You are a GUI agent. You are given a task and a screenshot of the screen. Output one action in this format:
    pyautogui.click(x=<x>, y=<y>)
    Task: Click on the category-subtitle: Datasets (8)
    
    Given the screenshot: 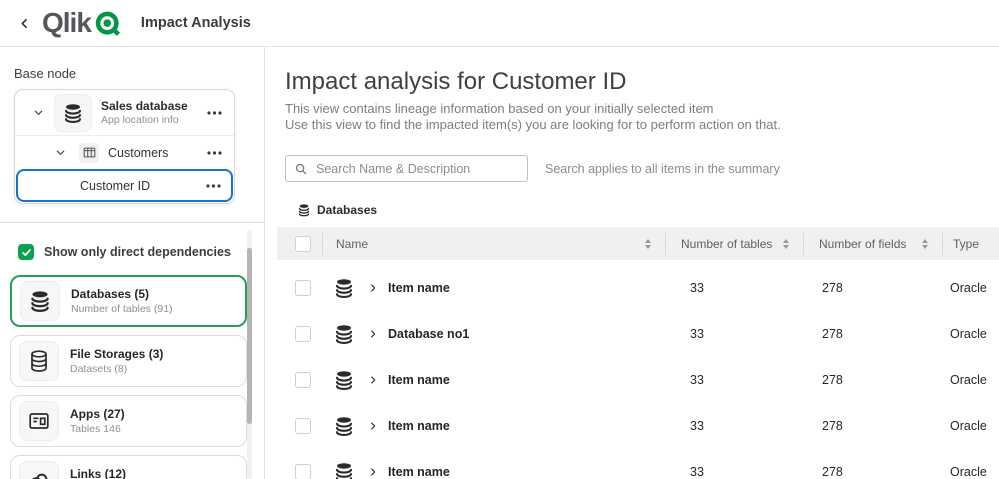 What is the action you would take?
    pyautogui.click(x=99, y=369)
    